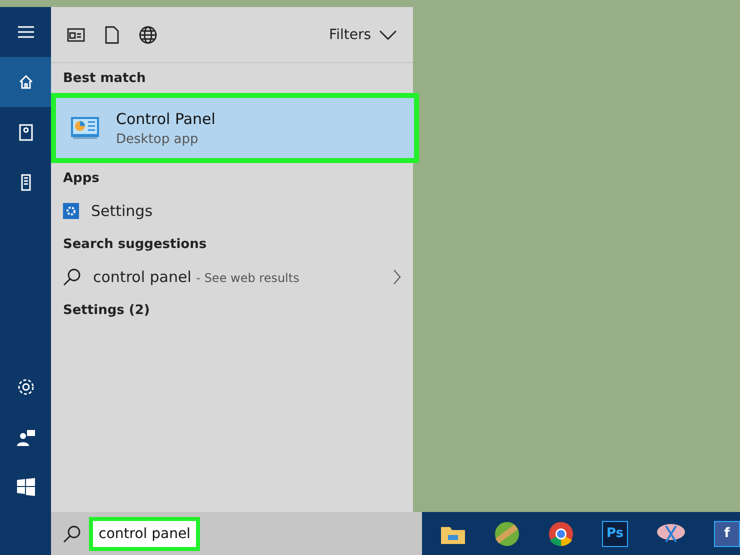 The height and width of the screenshot is (555, 740). What do you see at coordinates (135, 245) in the screenshot?
I see `section-heading: Search suggestions` at bounding box center [135, 245].